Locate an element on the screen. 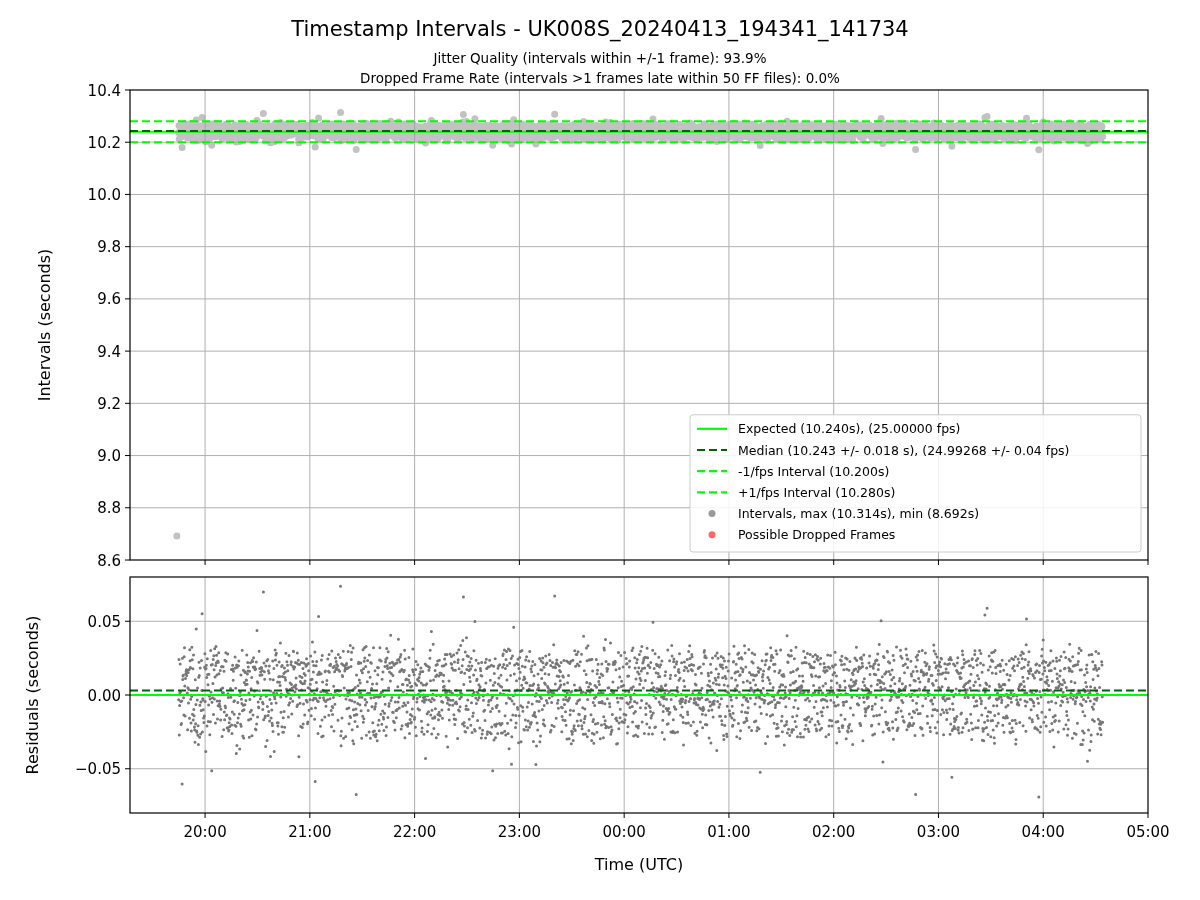  y-tick-label: 10.0 is located at coordinates (104, 194).